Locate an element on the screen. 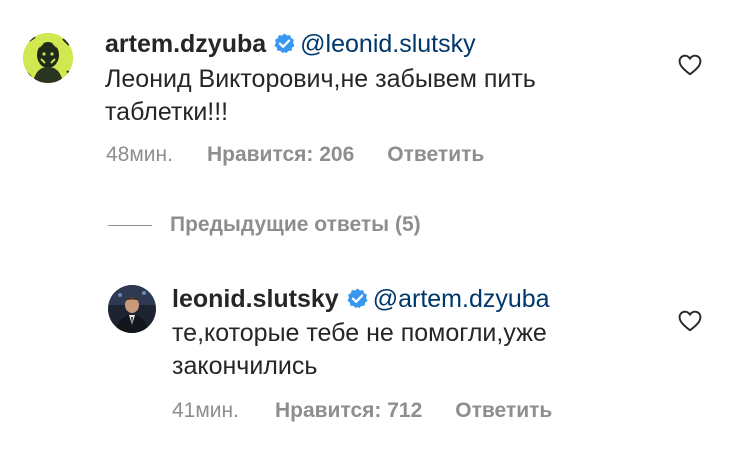 This screenshot has width=730, height=454. avatar-artem-dzyuba is located at coordinates (48, 58).